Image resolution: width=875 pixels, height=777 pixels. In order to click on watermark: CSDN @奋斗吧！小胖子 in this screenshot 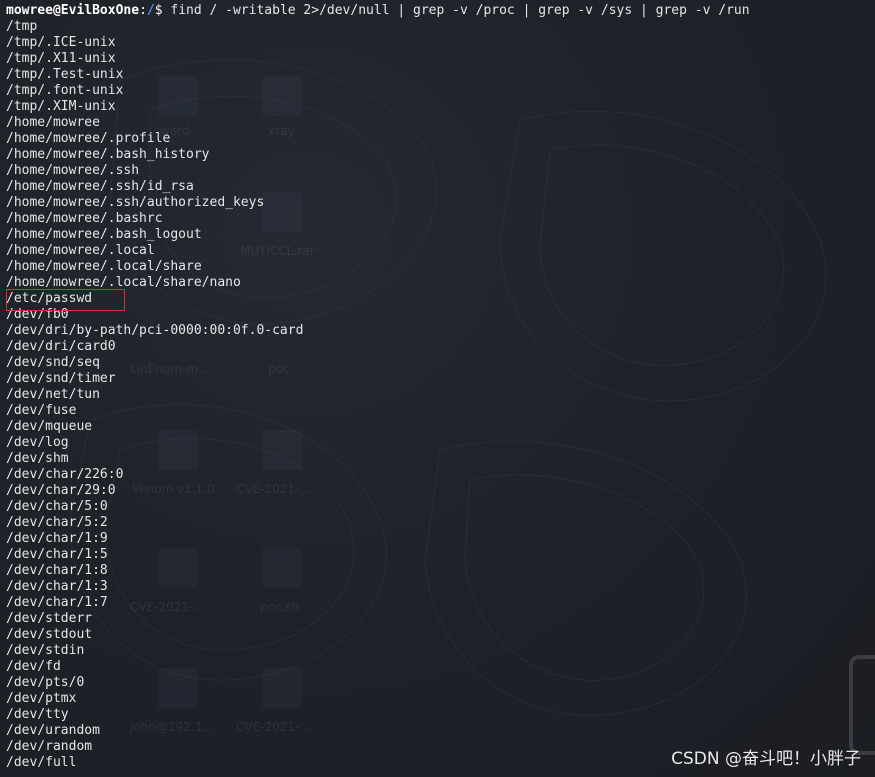, I will do `click(766, 759)`.